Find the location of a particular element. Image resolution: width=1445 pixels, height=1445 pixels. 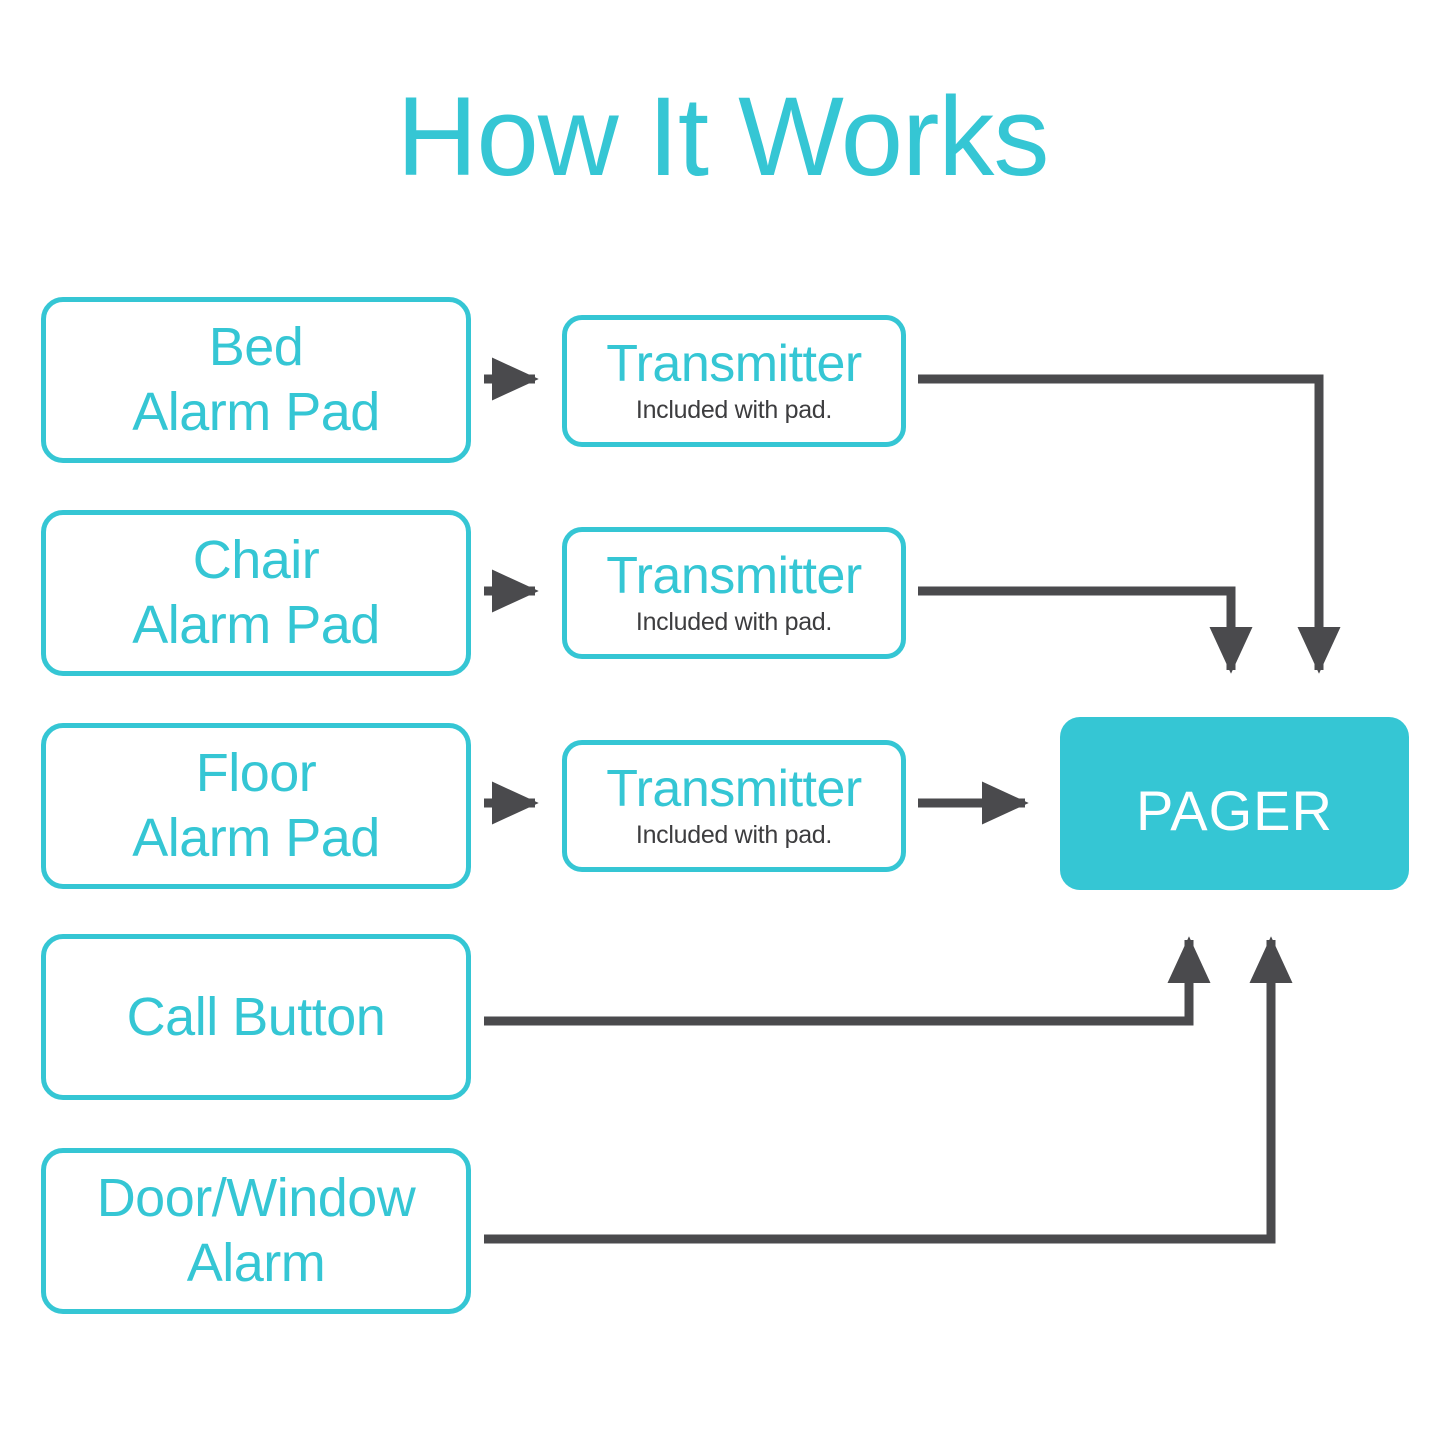

node-transmitter-bed: Transmitter Included with pad. is located at coordinates (734, 381).